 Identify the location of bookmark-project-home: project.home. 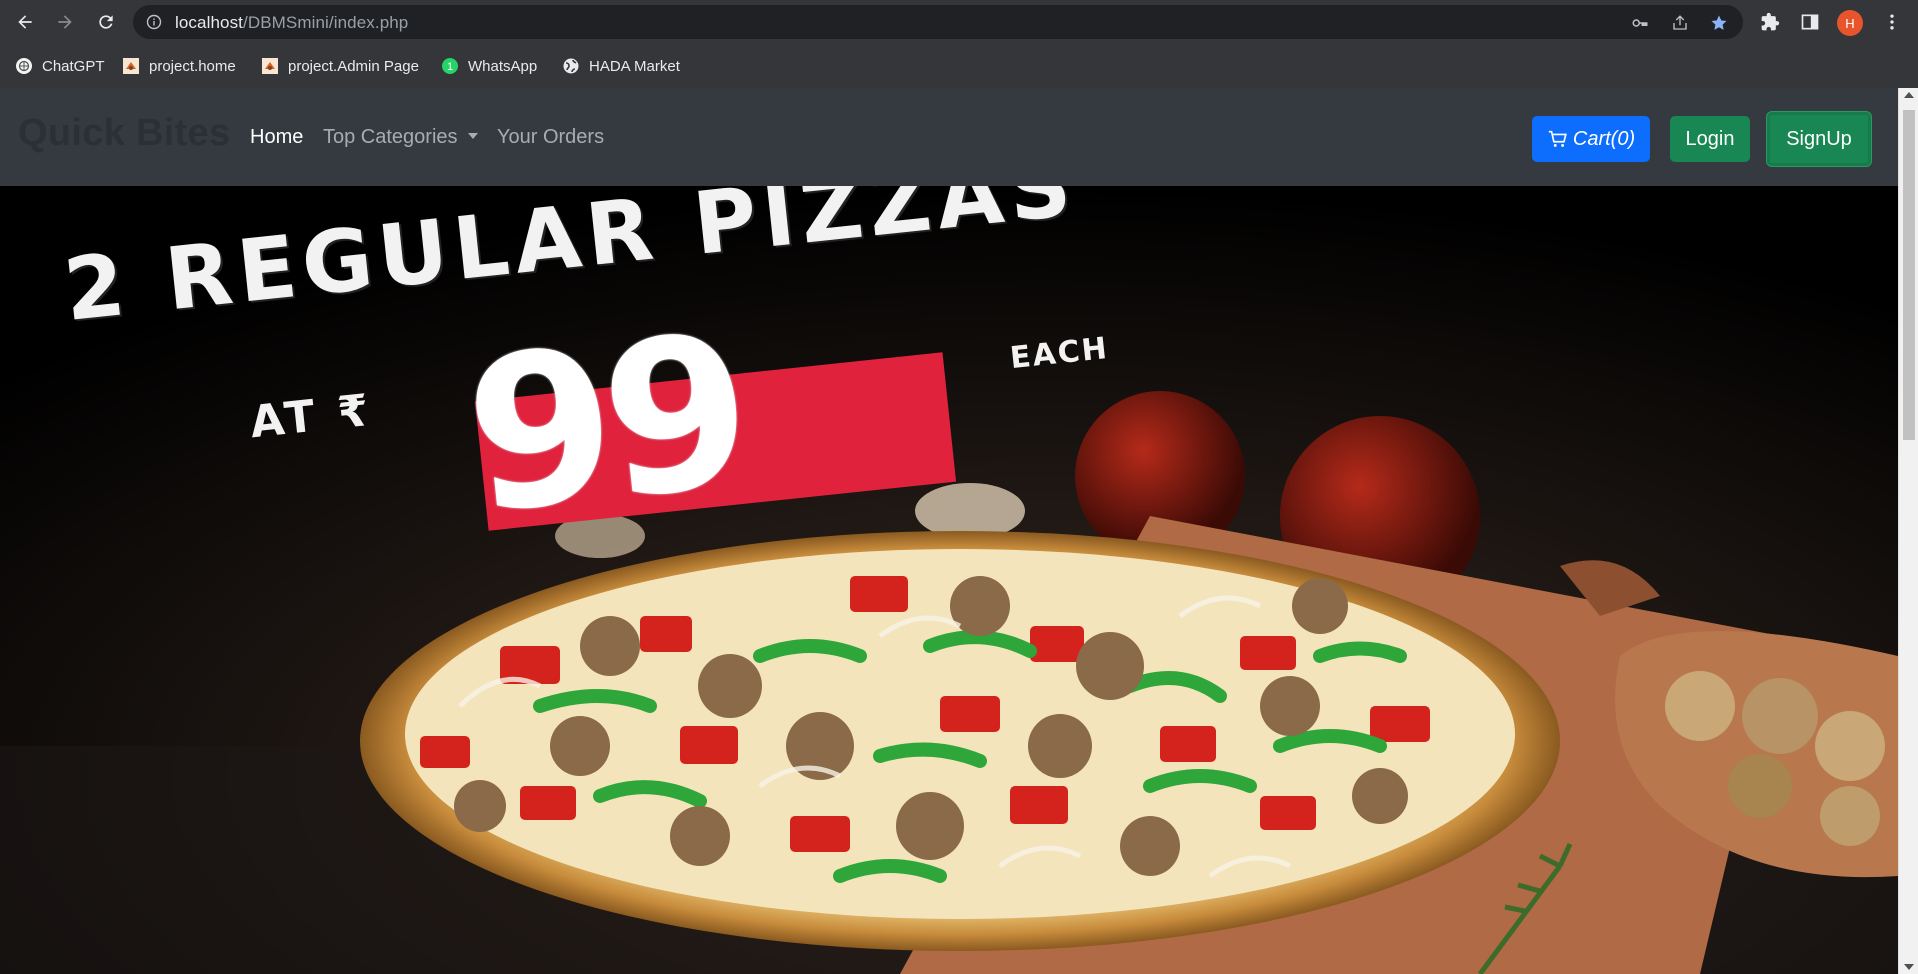
(179, 66).